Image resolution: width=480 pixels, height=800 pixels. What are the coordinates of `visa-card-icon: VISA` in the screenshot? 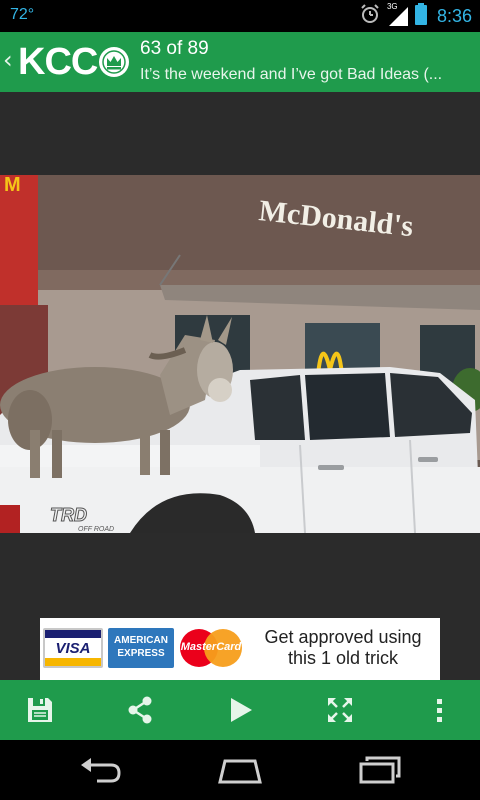 It's located at (73, 648).